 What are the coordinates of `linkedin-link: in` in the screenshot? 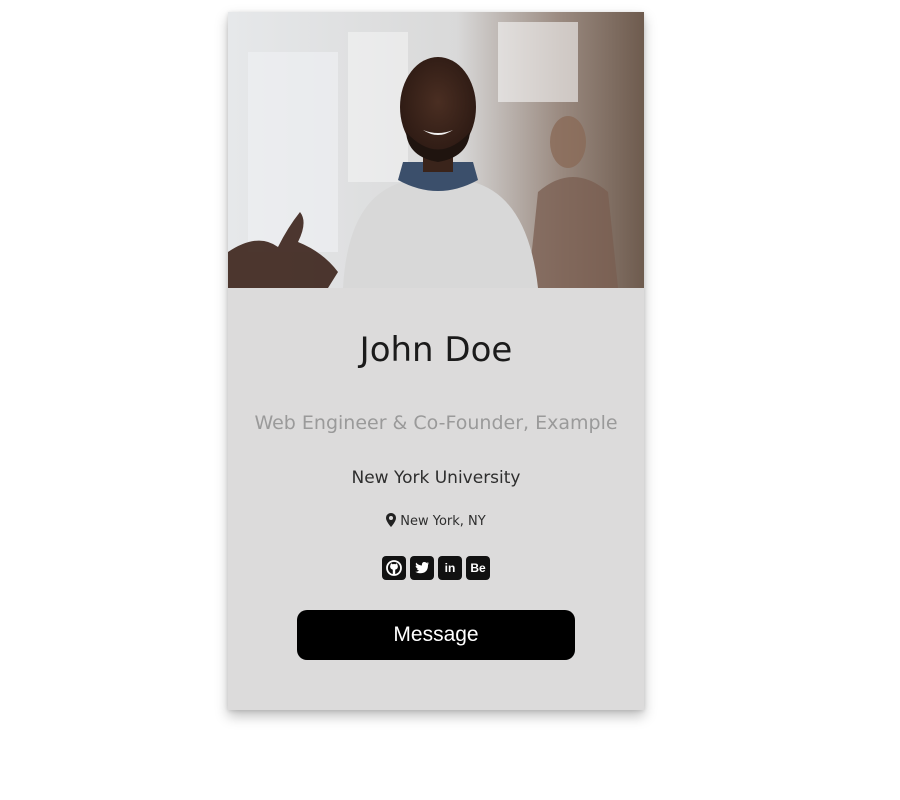 It's located at (450, 568).